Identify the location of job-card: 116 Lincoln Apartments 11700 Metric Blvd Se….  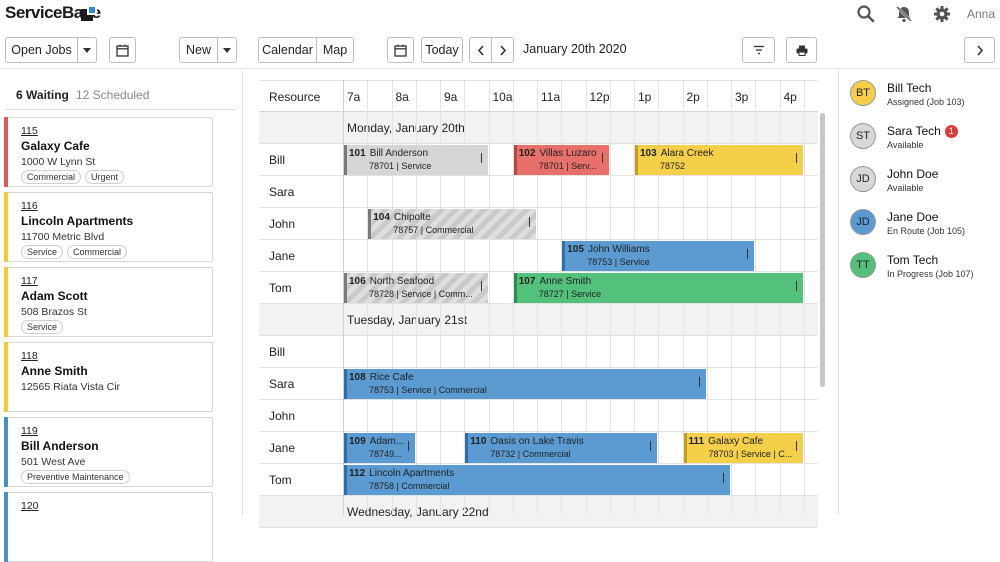
(108, 227).